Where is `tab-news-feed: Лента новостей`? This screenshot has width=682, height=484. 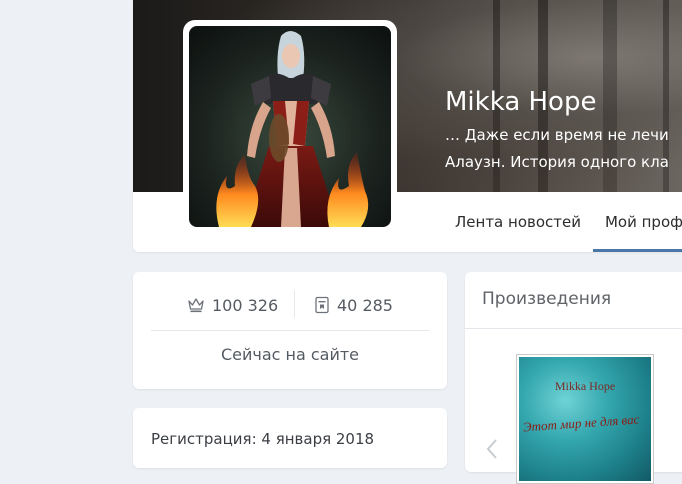
tab-news-feed: Лента новостей is located at coordinates (518, 222).